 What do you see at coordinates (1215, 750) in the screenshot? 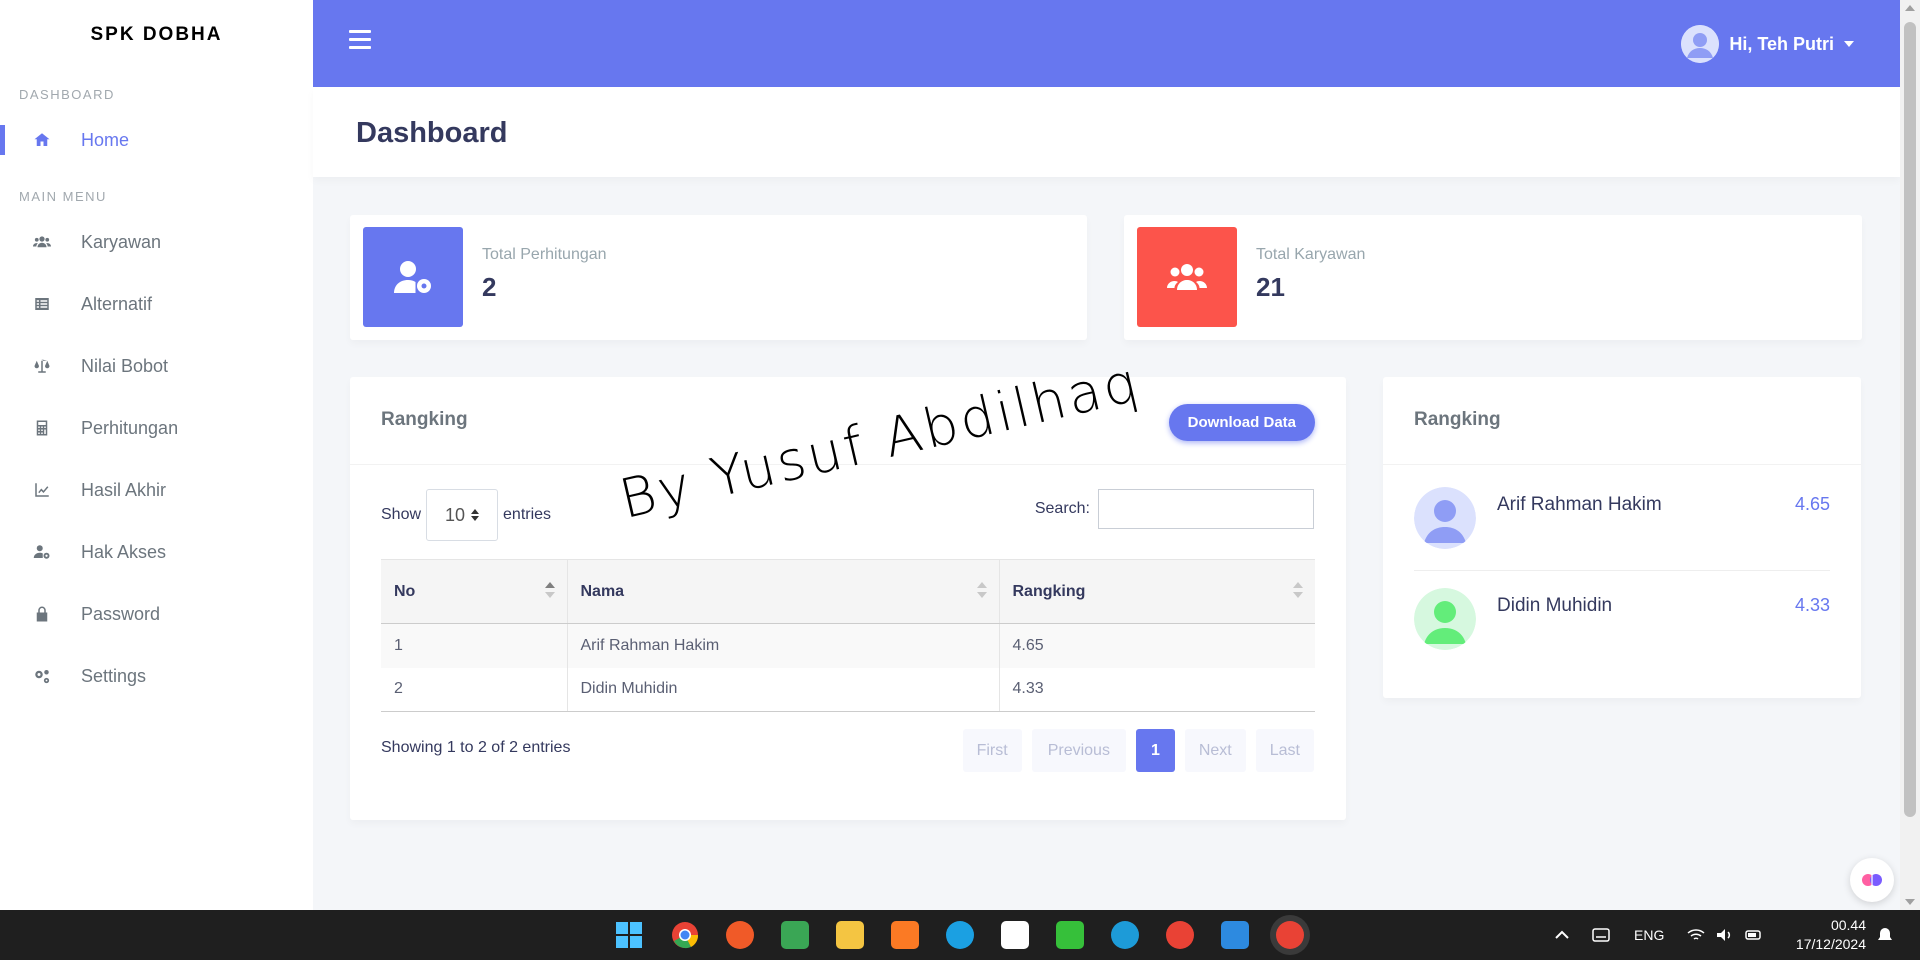
I see `pagination-next: Next` at bounding box center [1215, 750].